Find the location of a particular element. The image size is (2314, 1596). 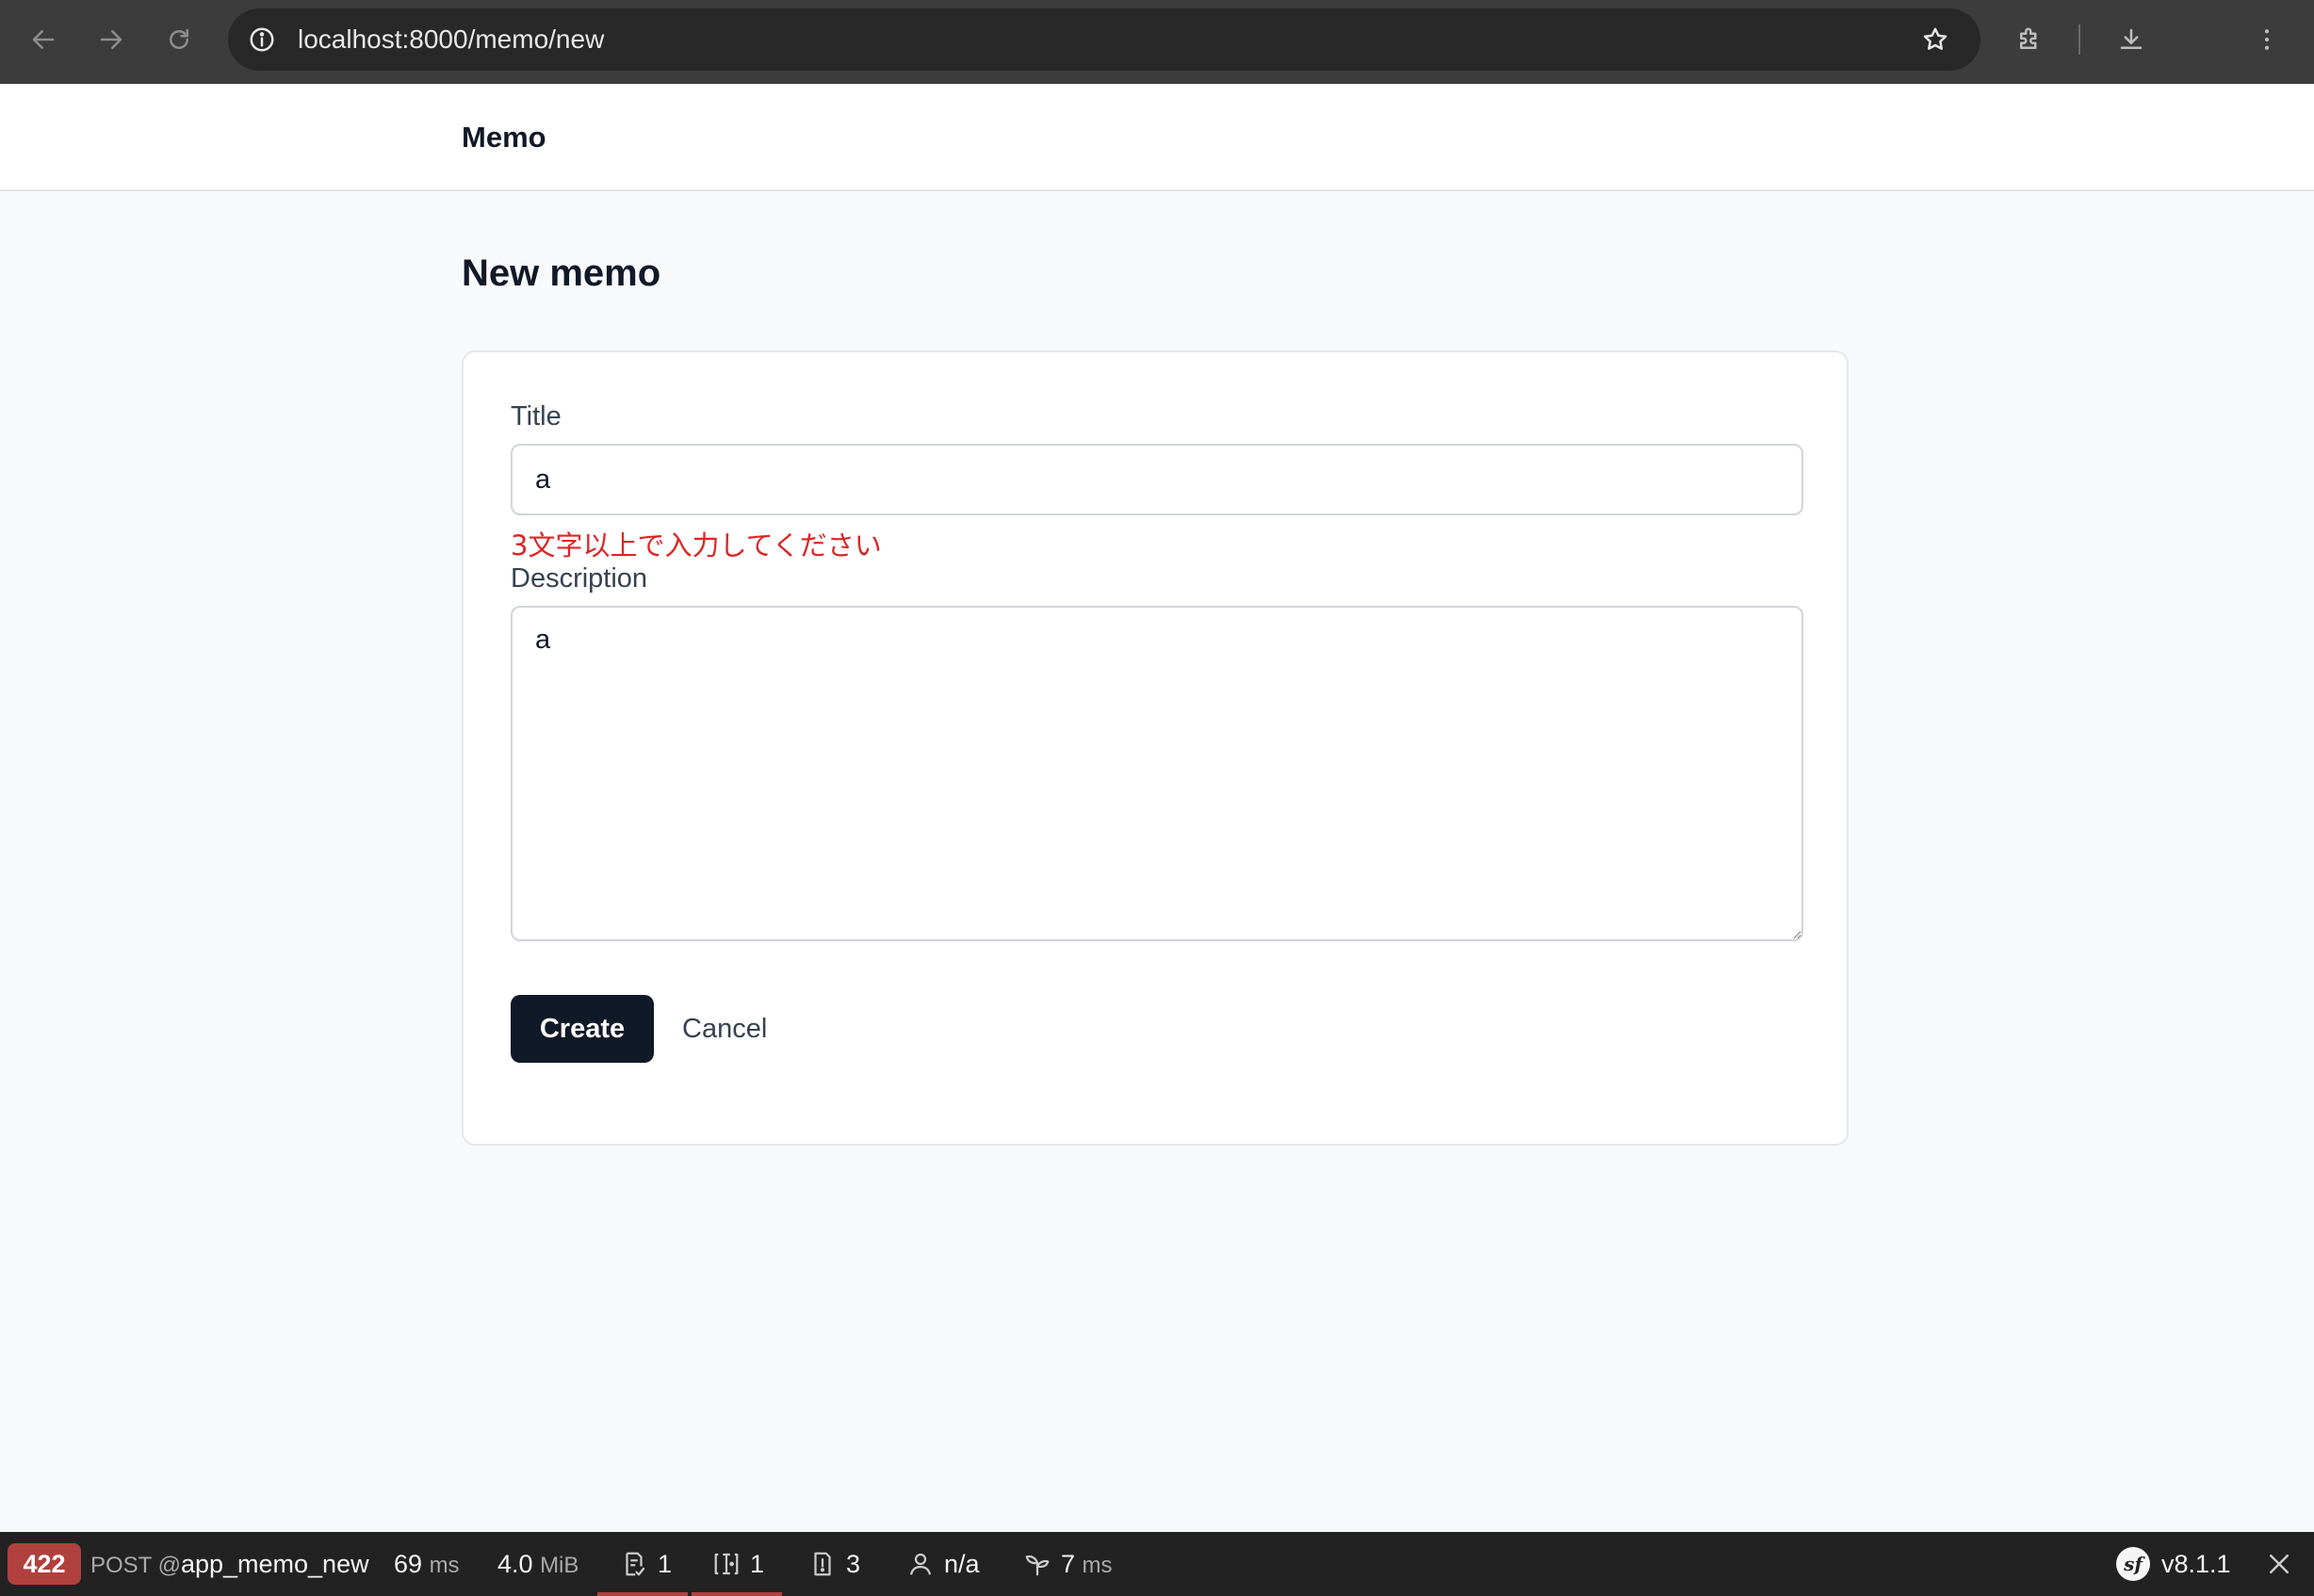

description-textarea: a is located at coordinates (1157, 773).